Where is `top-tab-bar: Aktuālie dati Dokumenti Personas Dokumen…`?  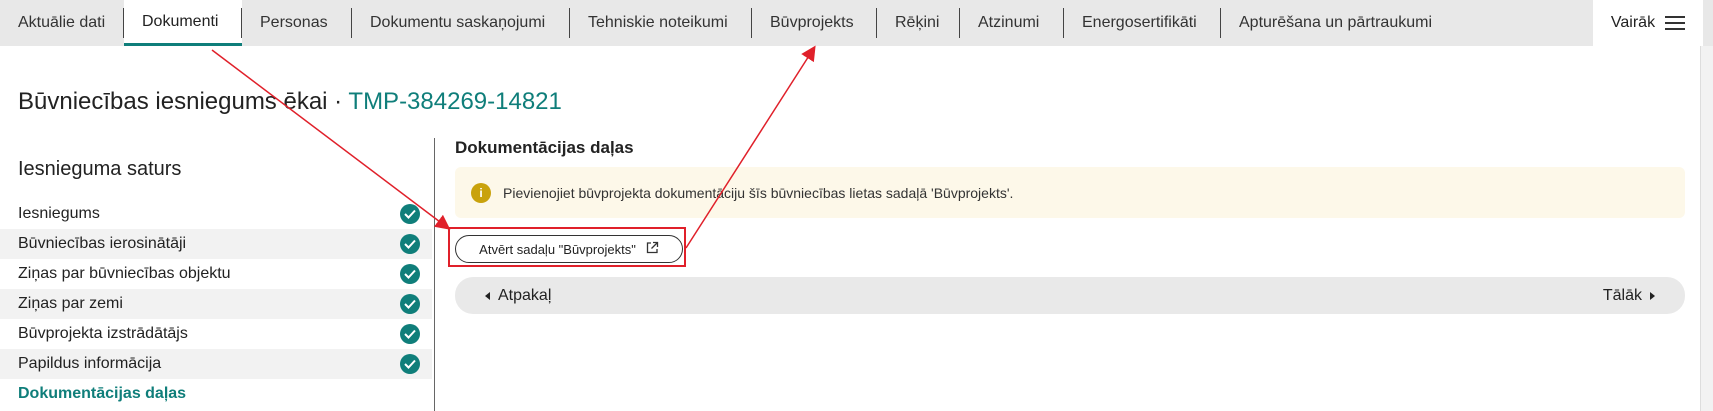 top-tab-bar: Aktuālie dati Dokumenti Personas Dokumen… is located at coordinates (856, 23).